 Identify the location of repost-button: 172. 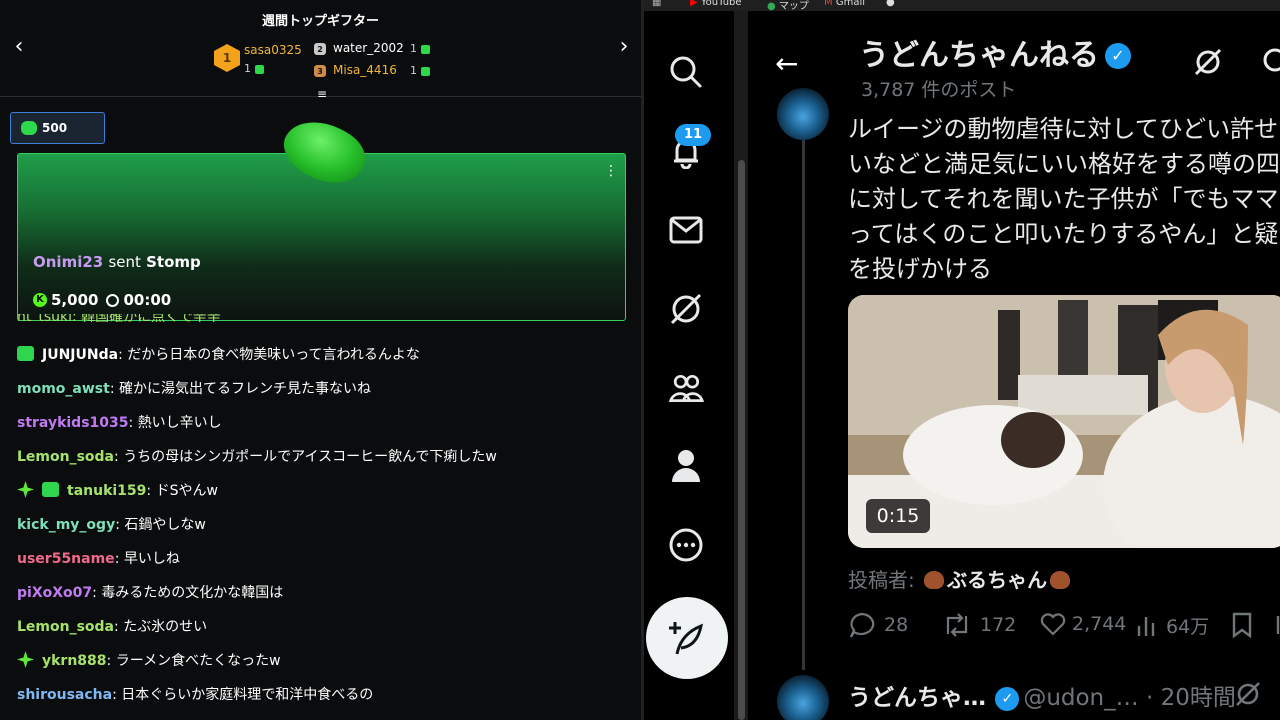
(979, 625).